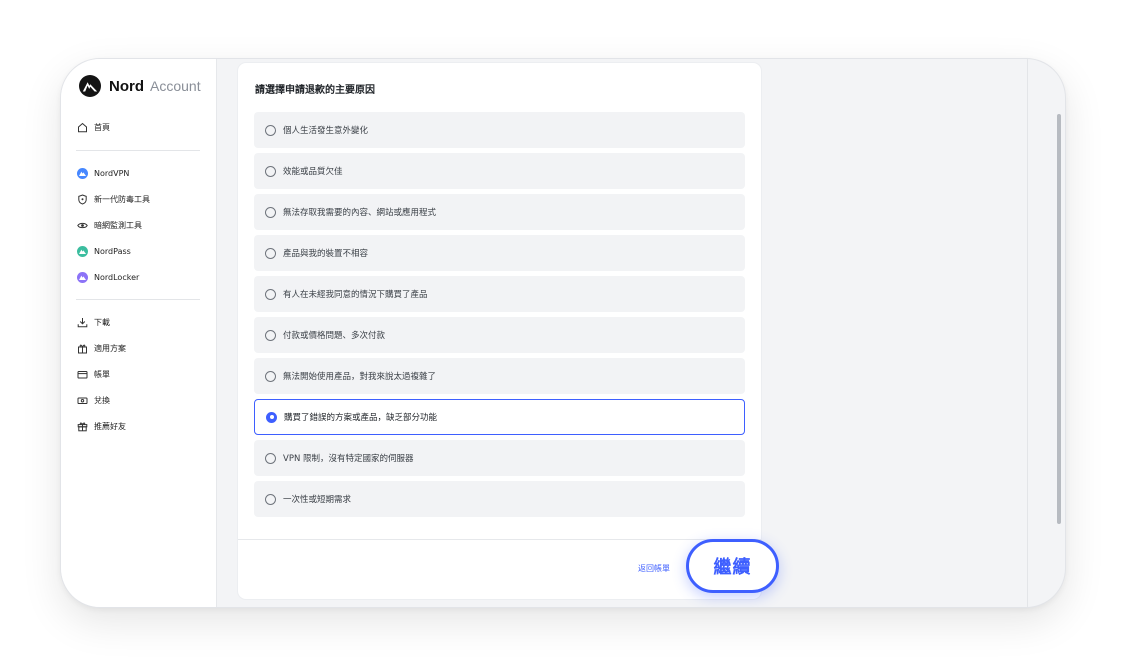  What do you see at coordinates (499, 376) in the screenshot?
I see `reason-option: 無法開始使用產品，對我來說太過複雜了` at bounding box center [499, 376].